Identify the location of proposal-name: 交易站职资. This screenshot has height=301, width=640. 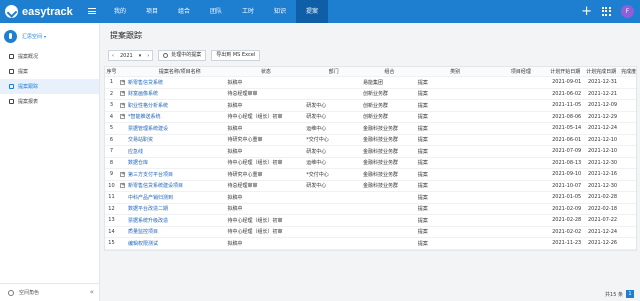
(172, 139).